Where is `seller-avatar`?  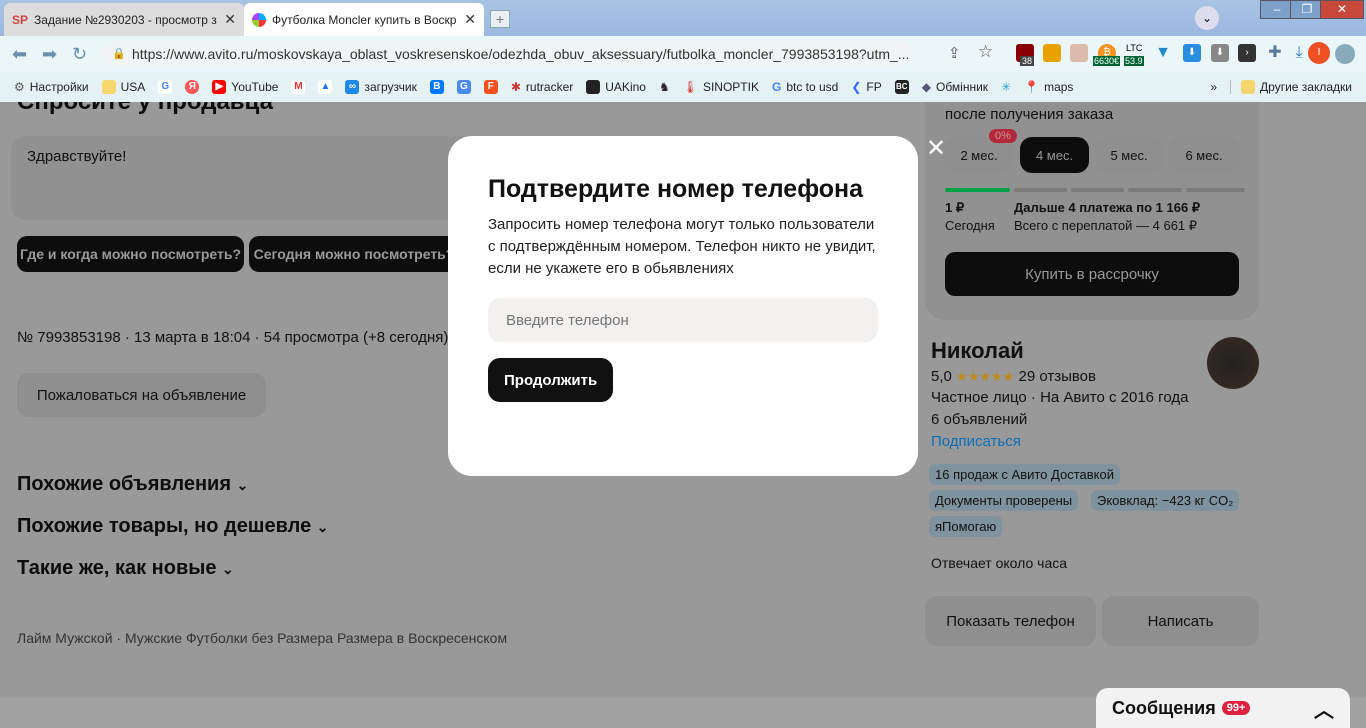 seller-avatar is located at coordinates (1233, 363).